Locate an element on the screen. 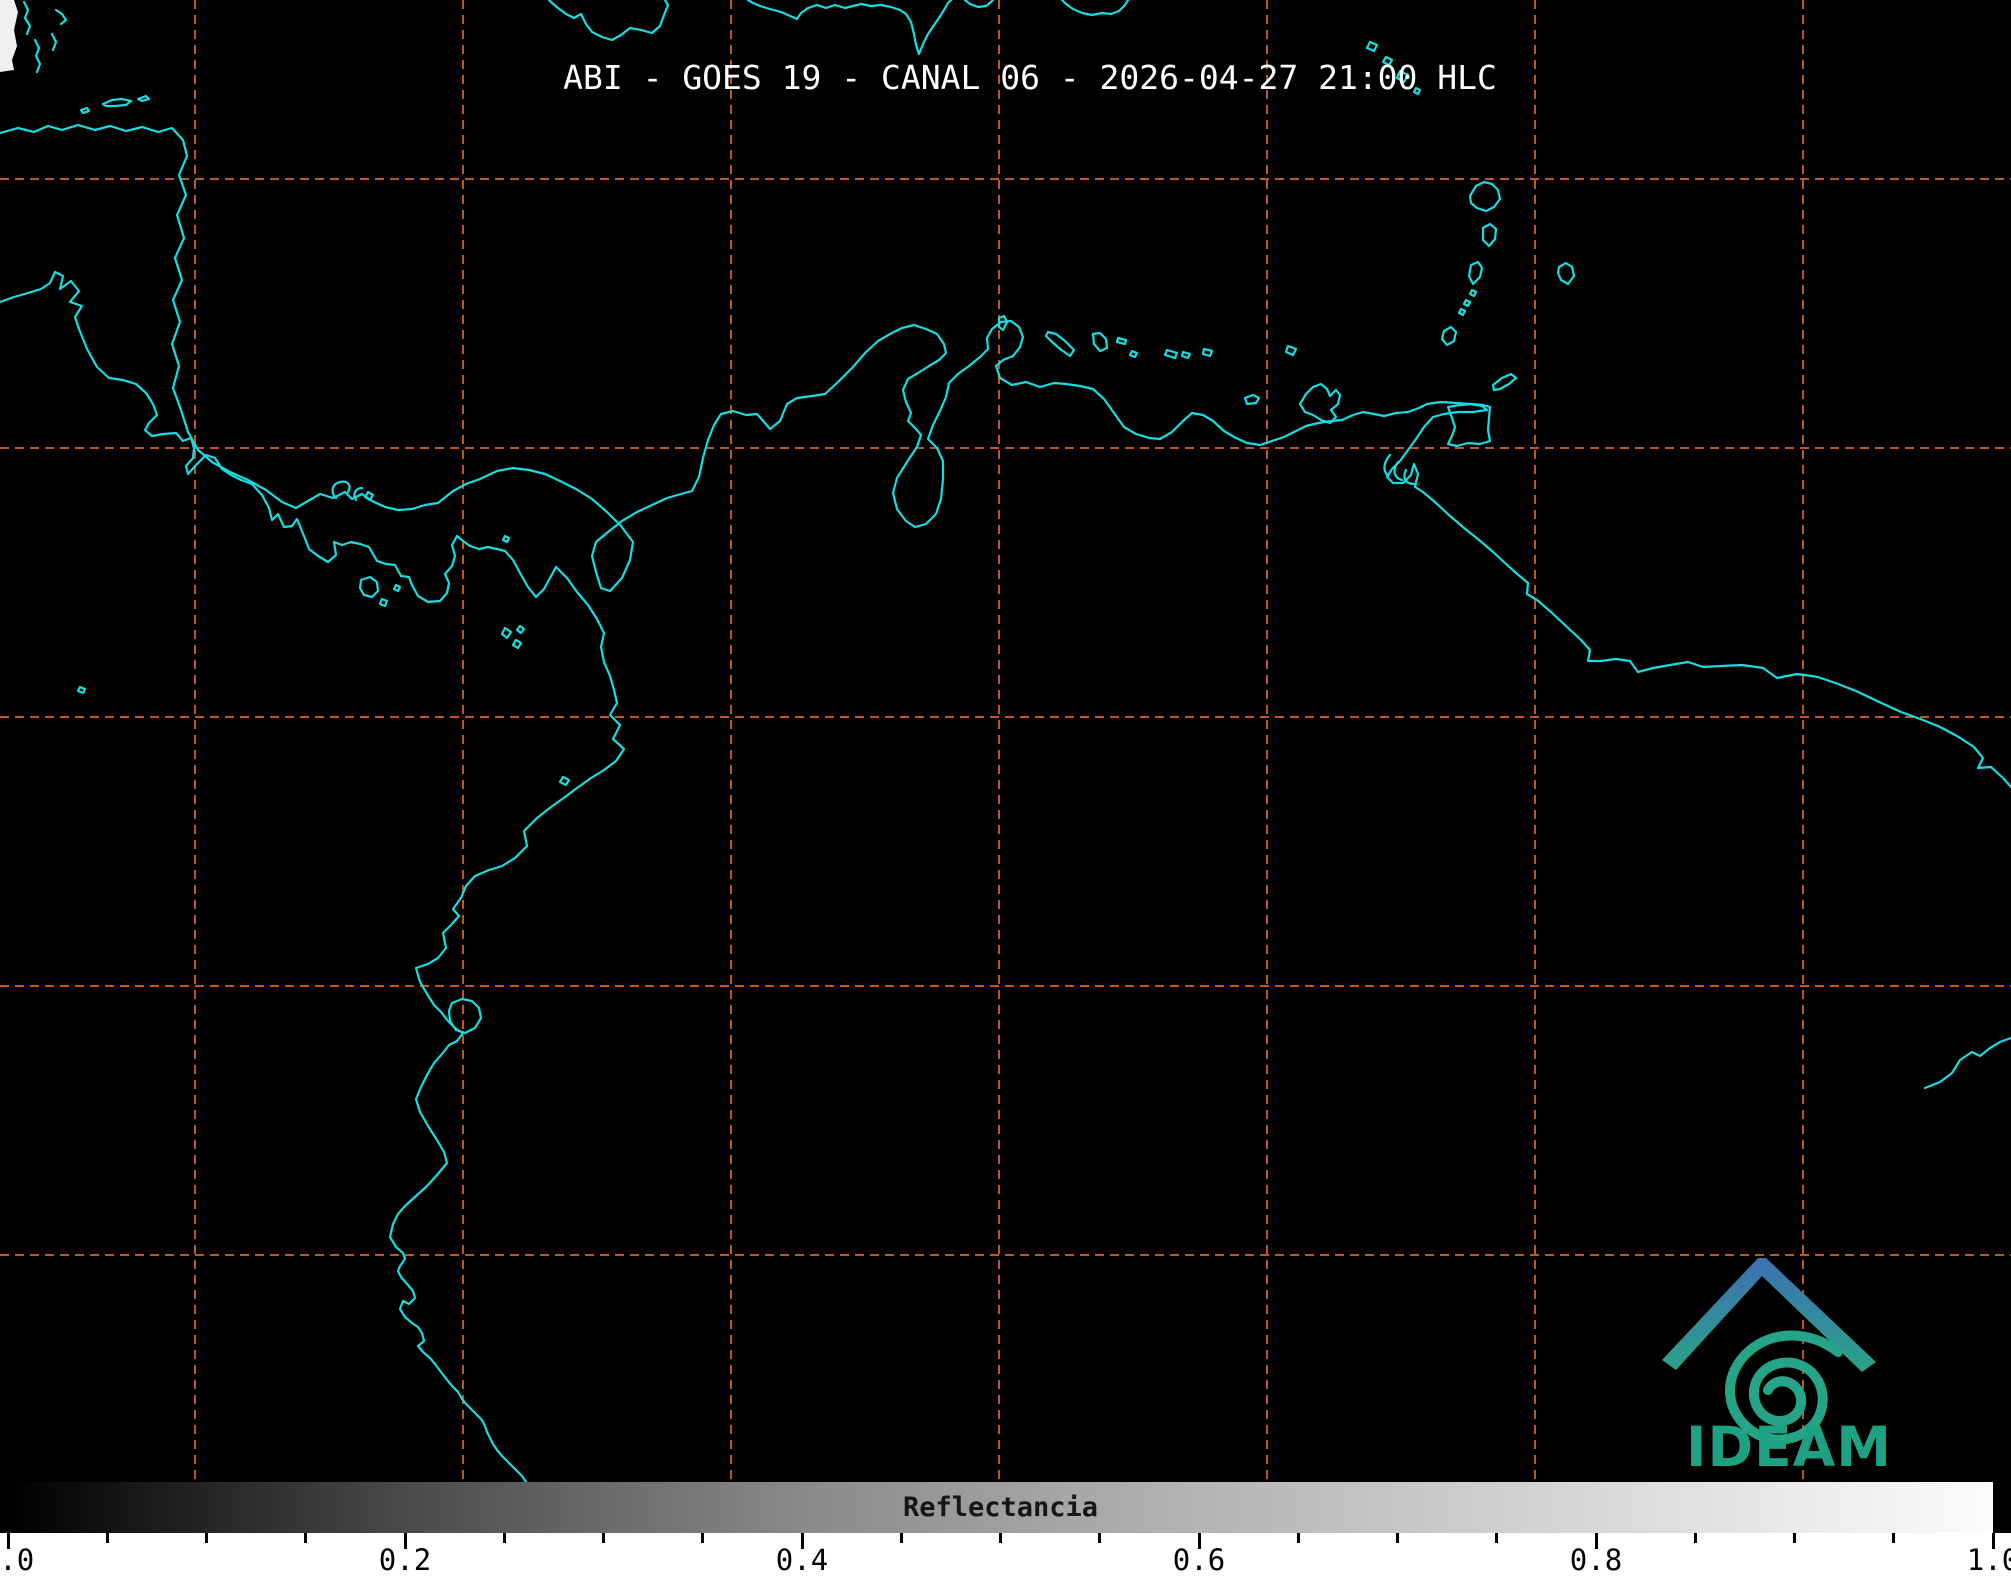  ideam-logo: IDEAM is located at coordinates (1777, 1368).